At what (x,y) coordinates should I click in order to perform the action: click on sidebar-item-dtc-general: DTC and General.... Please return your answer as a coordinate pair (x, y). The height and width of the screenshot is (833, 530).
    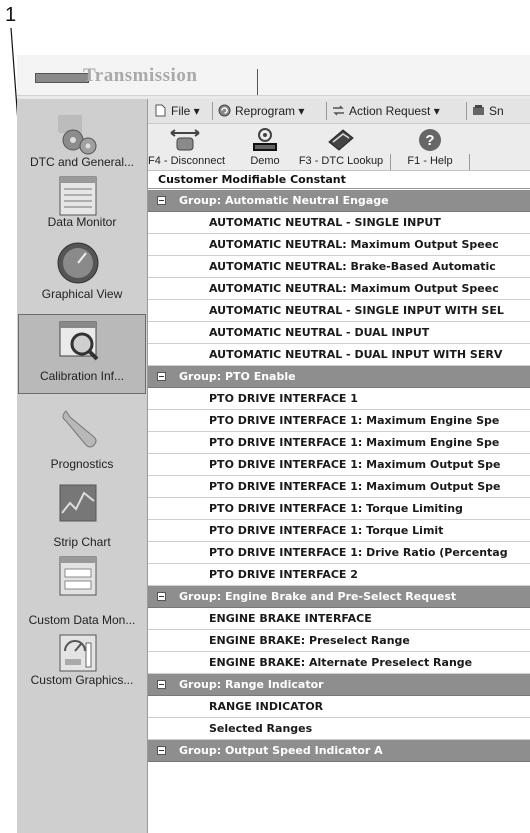
    Looking at the image, I should click on (82, 139).